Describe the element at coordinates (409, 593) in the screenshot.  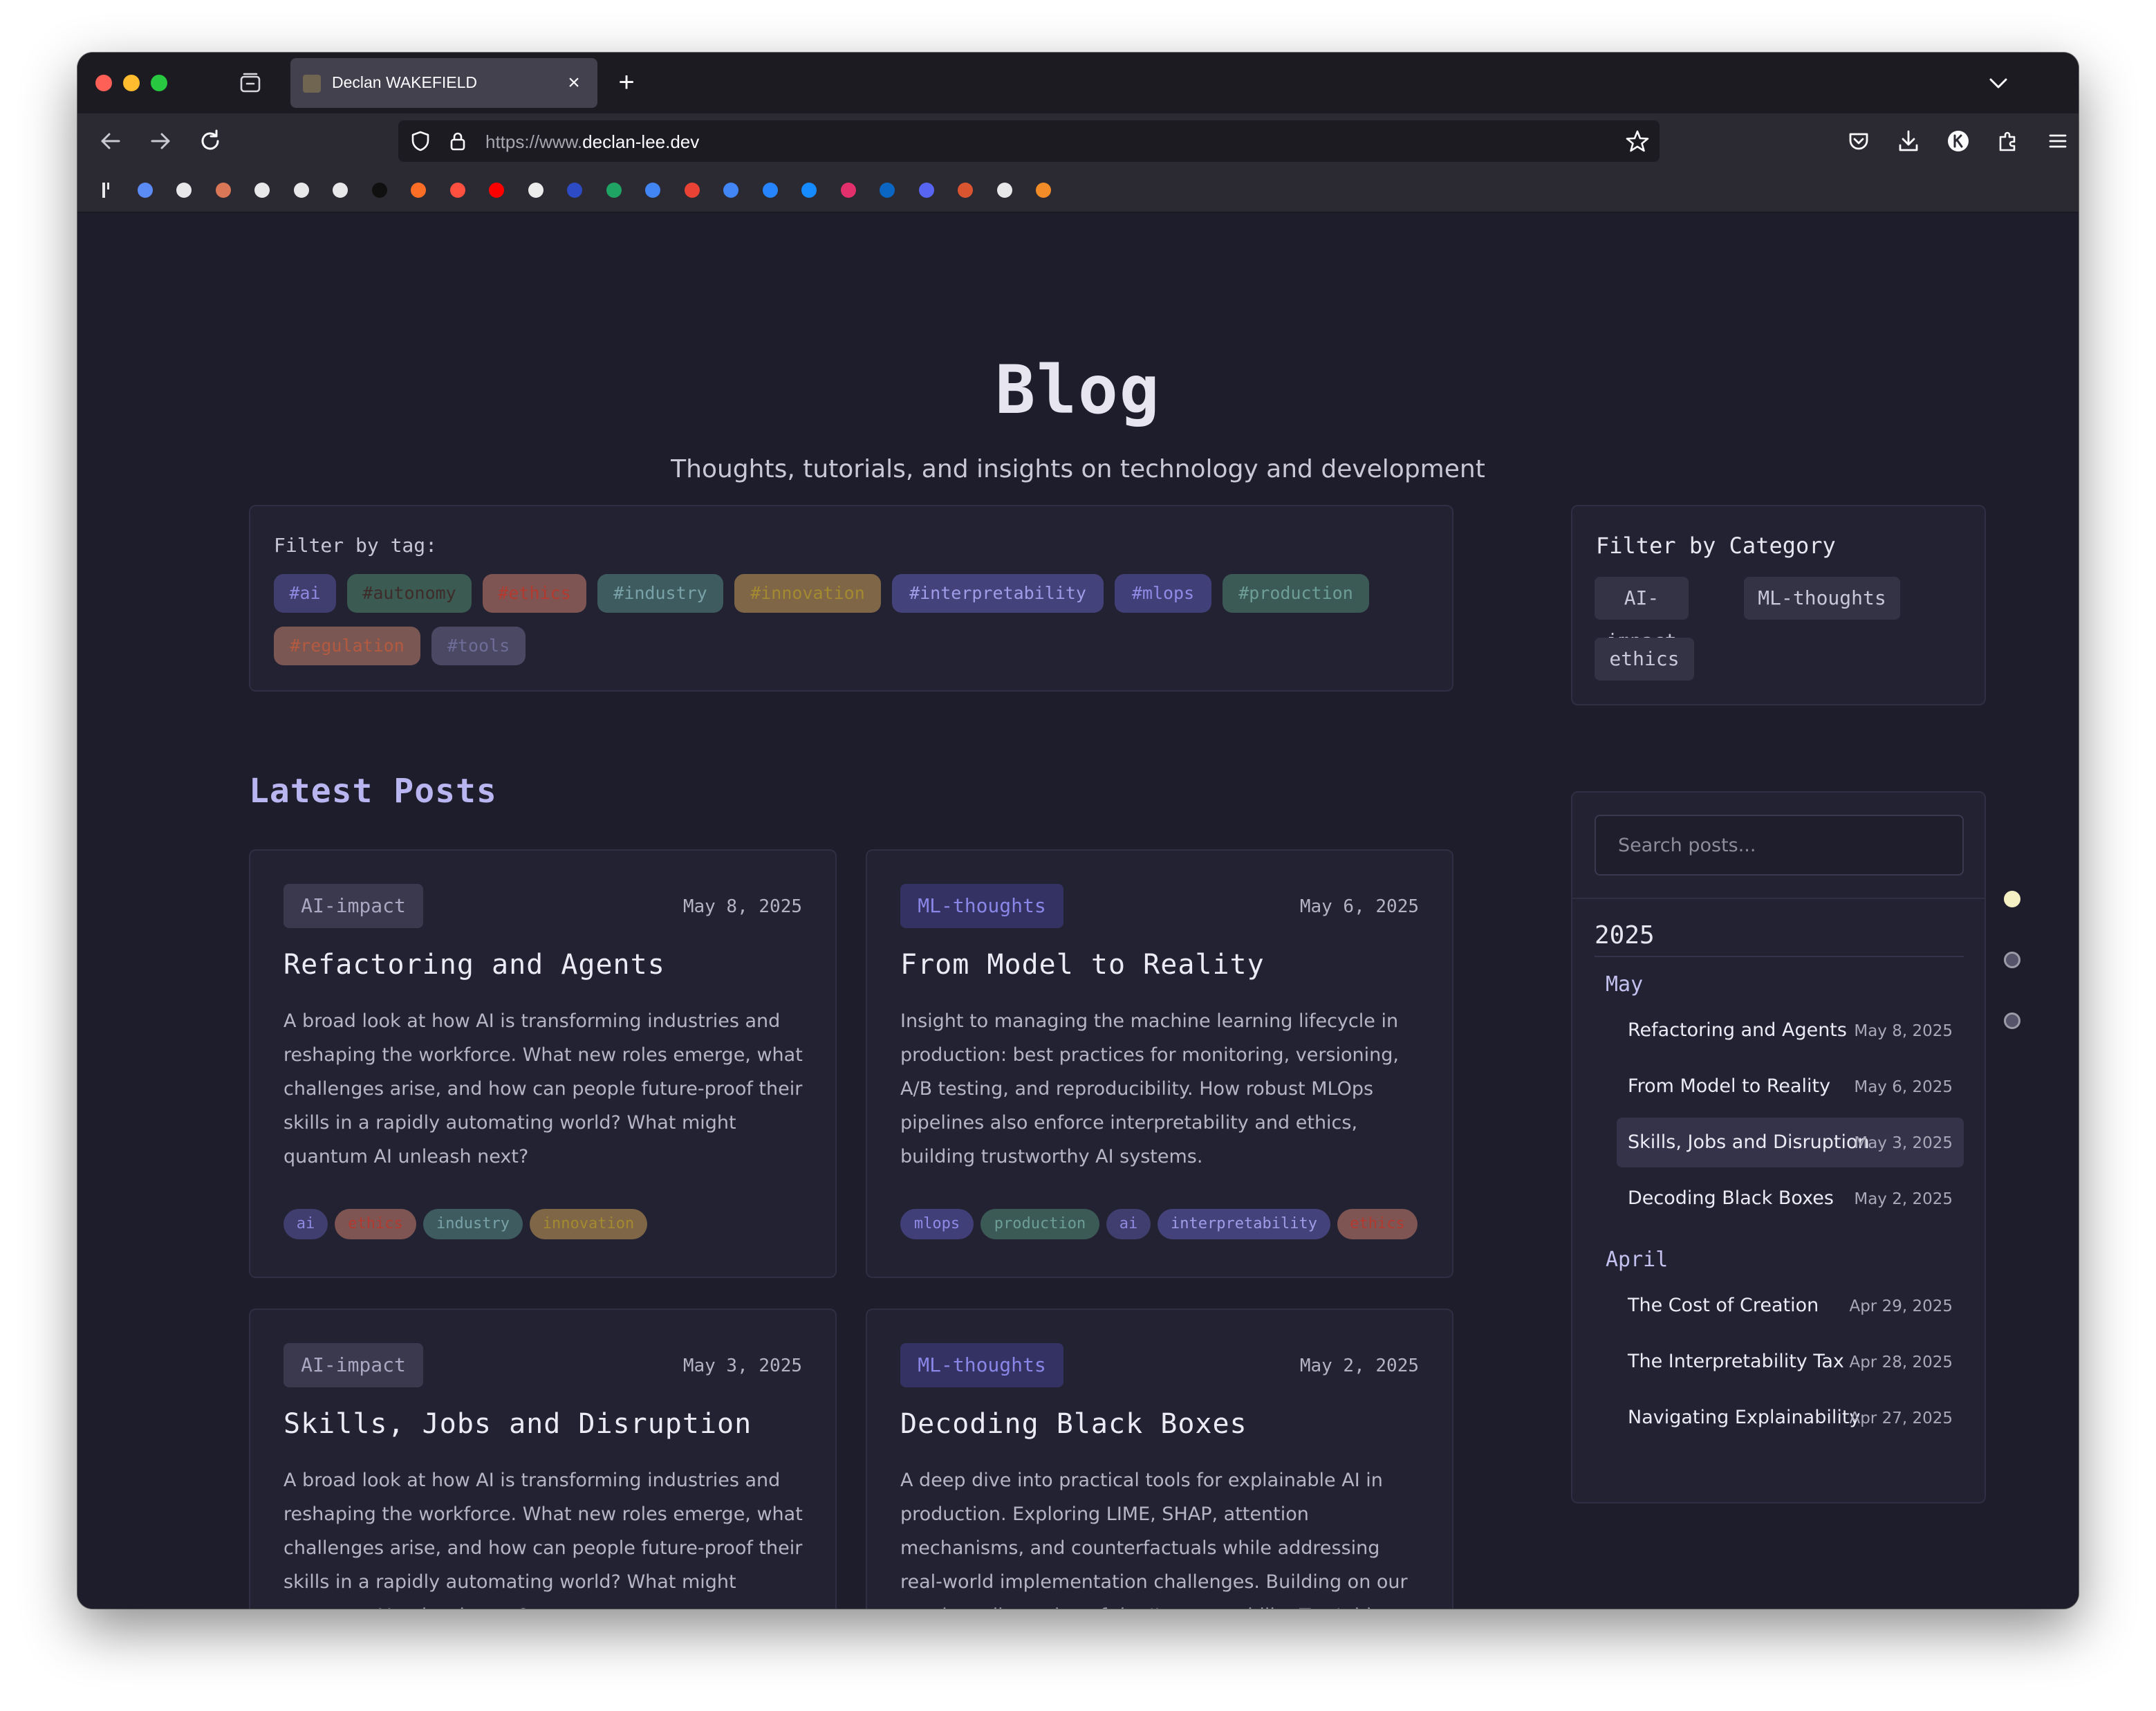
I see `tag-filter-autonomy: #autonomy` at that location.